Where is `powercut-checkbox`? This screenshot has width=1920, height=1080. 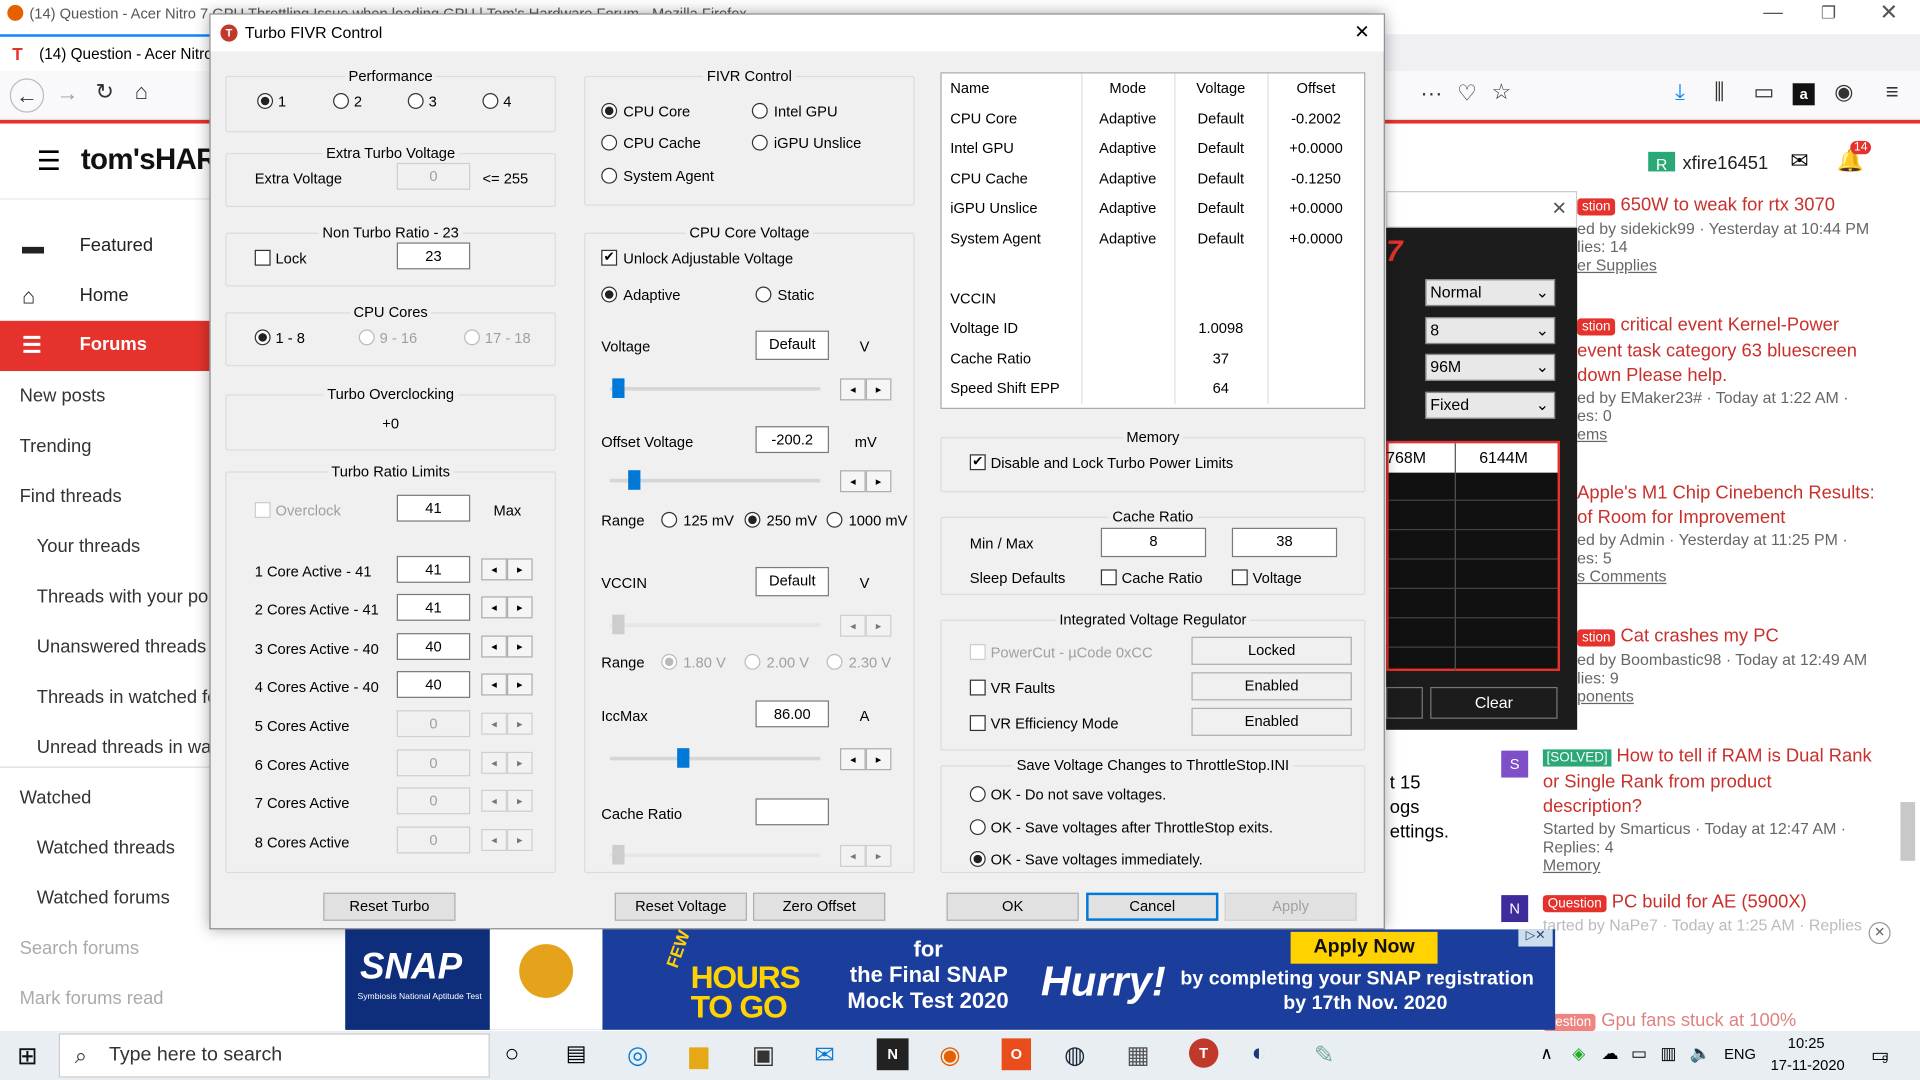
powercut-checkbox is located at coordinates (977, 652).